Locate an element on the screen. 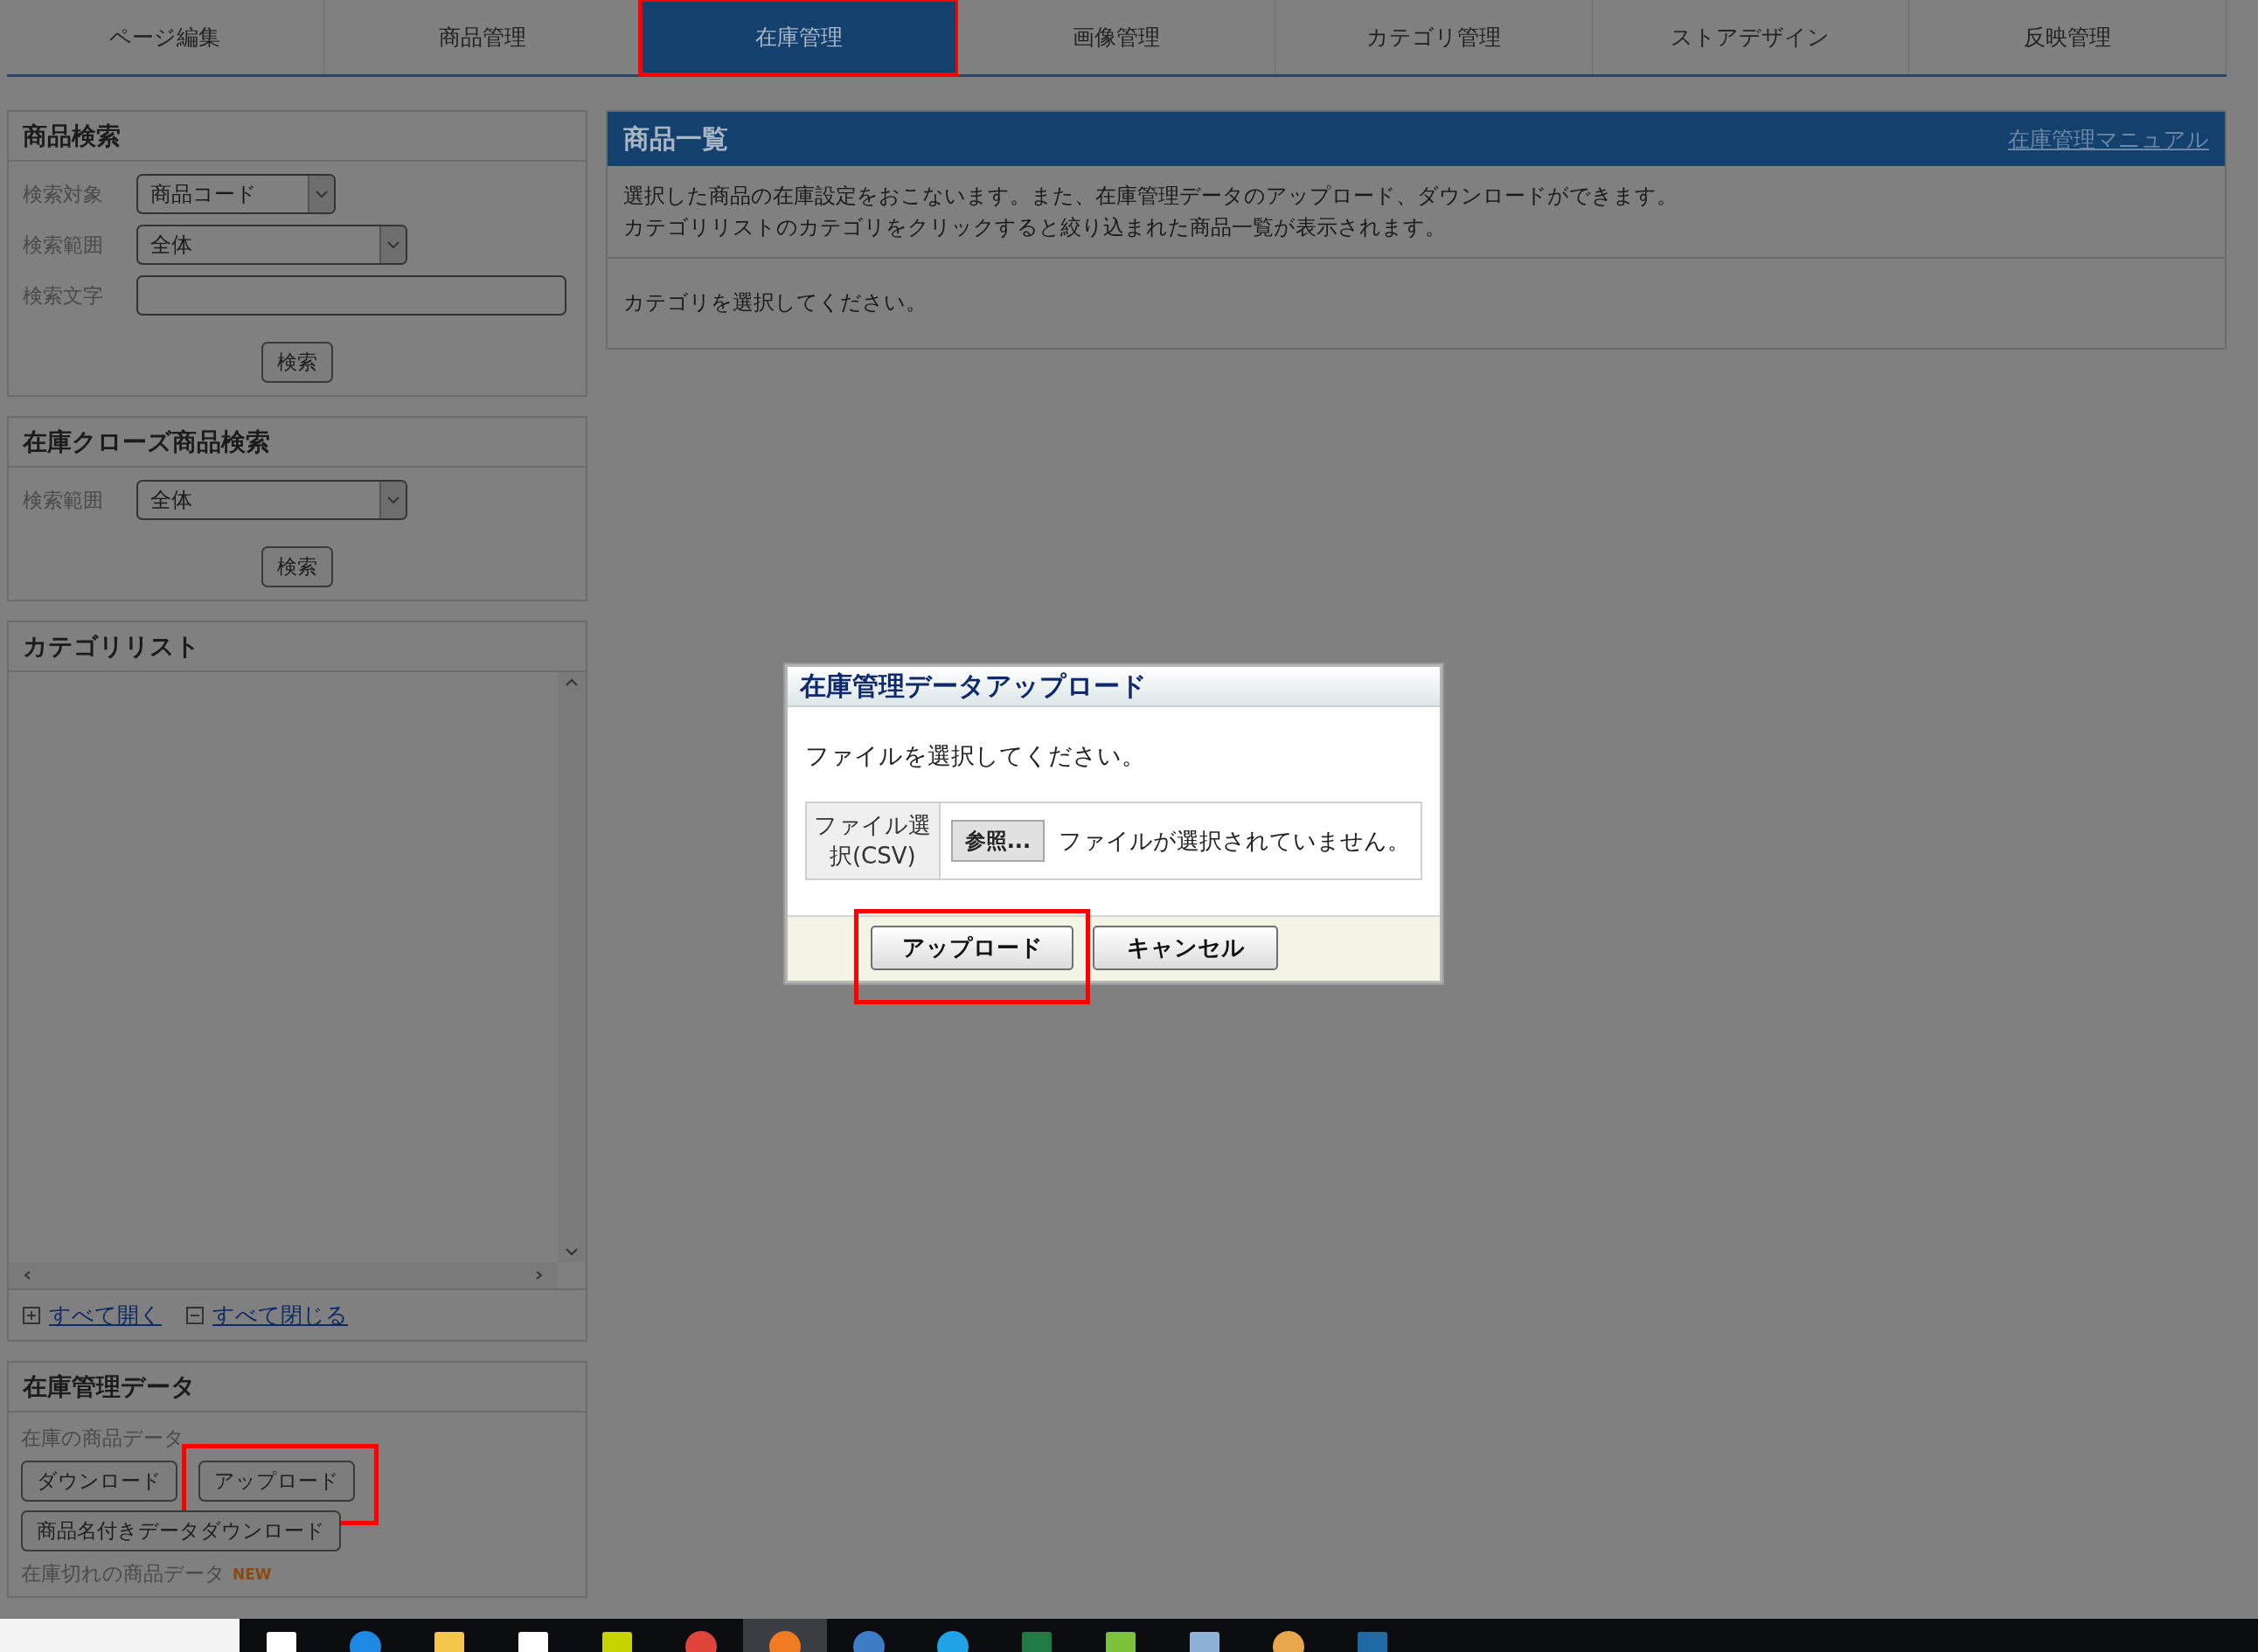  panel-title: 在庫クローズ商品検索 is located at coordinates (297, 443).